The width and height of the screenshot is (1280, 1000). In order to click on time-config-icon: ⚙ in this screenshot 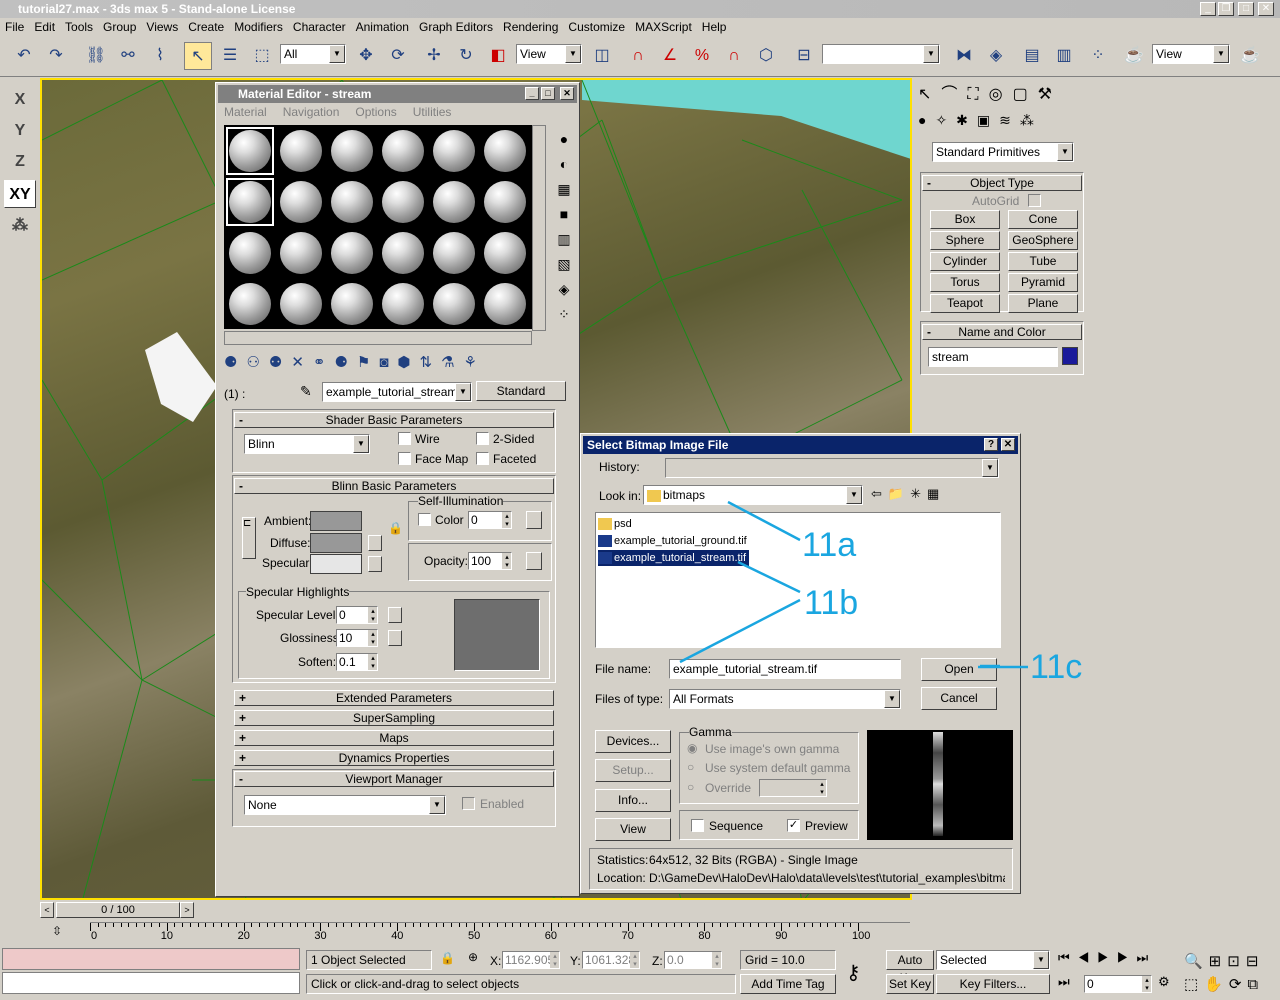, I will do `click(1168, 984)`.